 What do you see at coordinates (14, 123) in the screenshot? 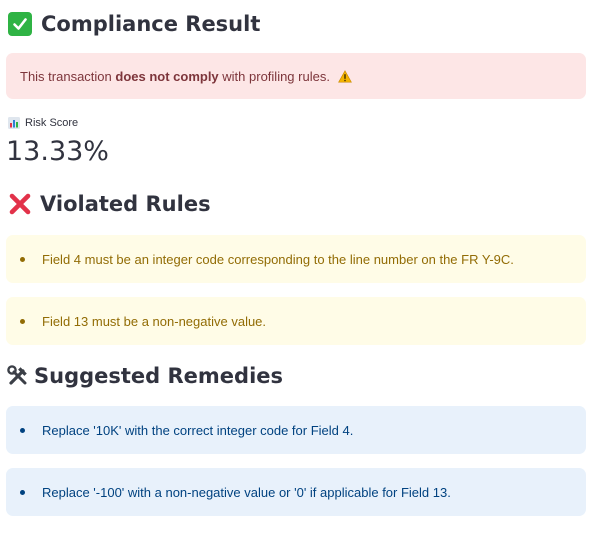
I see `bar-chart-icon` at bounding box center [14, 123].